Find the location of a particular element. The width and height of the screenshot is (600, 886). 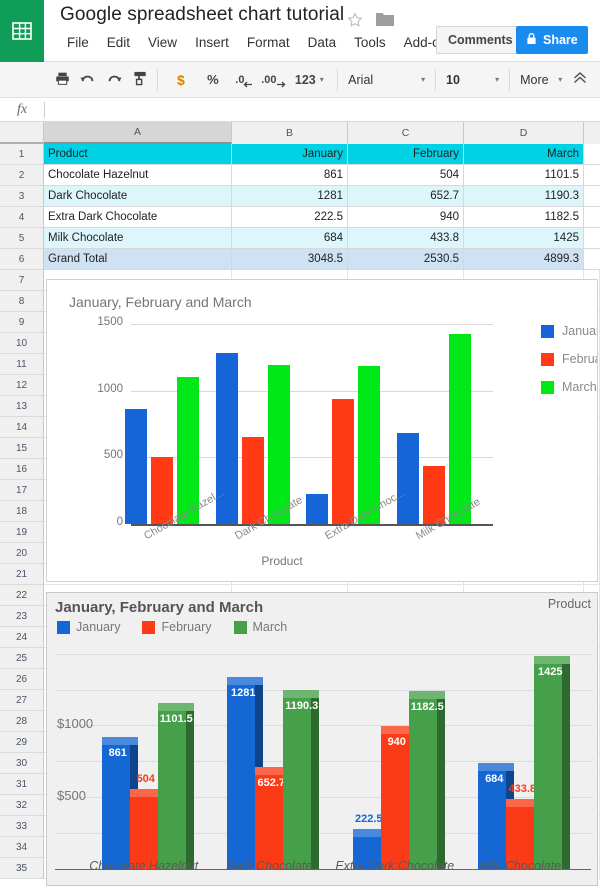

row-header-5: 5 is located at coordinates (22, 238).